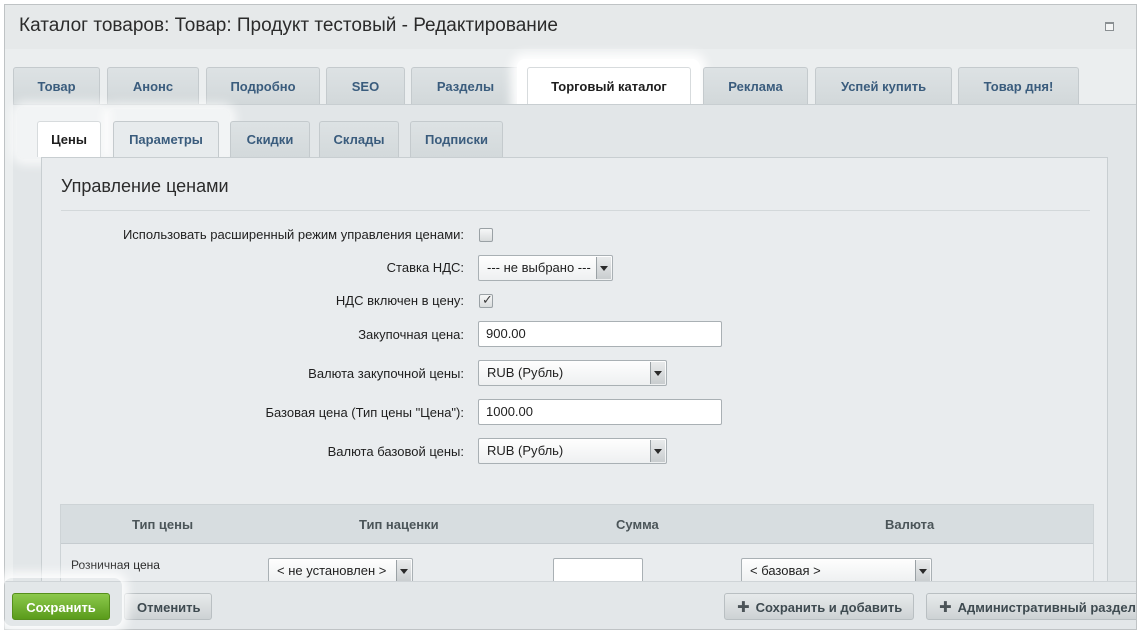  What do you see at coordinates (69, 139) in the screenshot?
I see `subtab-prices: Цены` at bounding box center [69, 139].